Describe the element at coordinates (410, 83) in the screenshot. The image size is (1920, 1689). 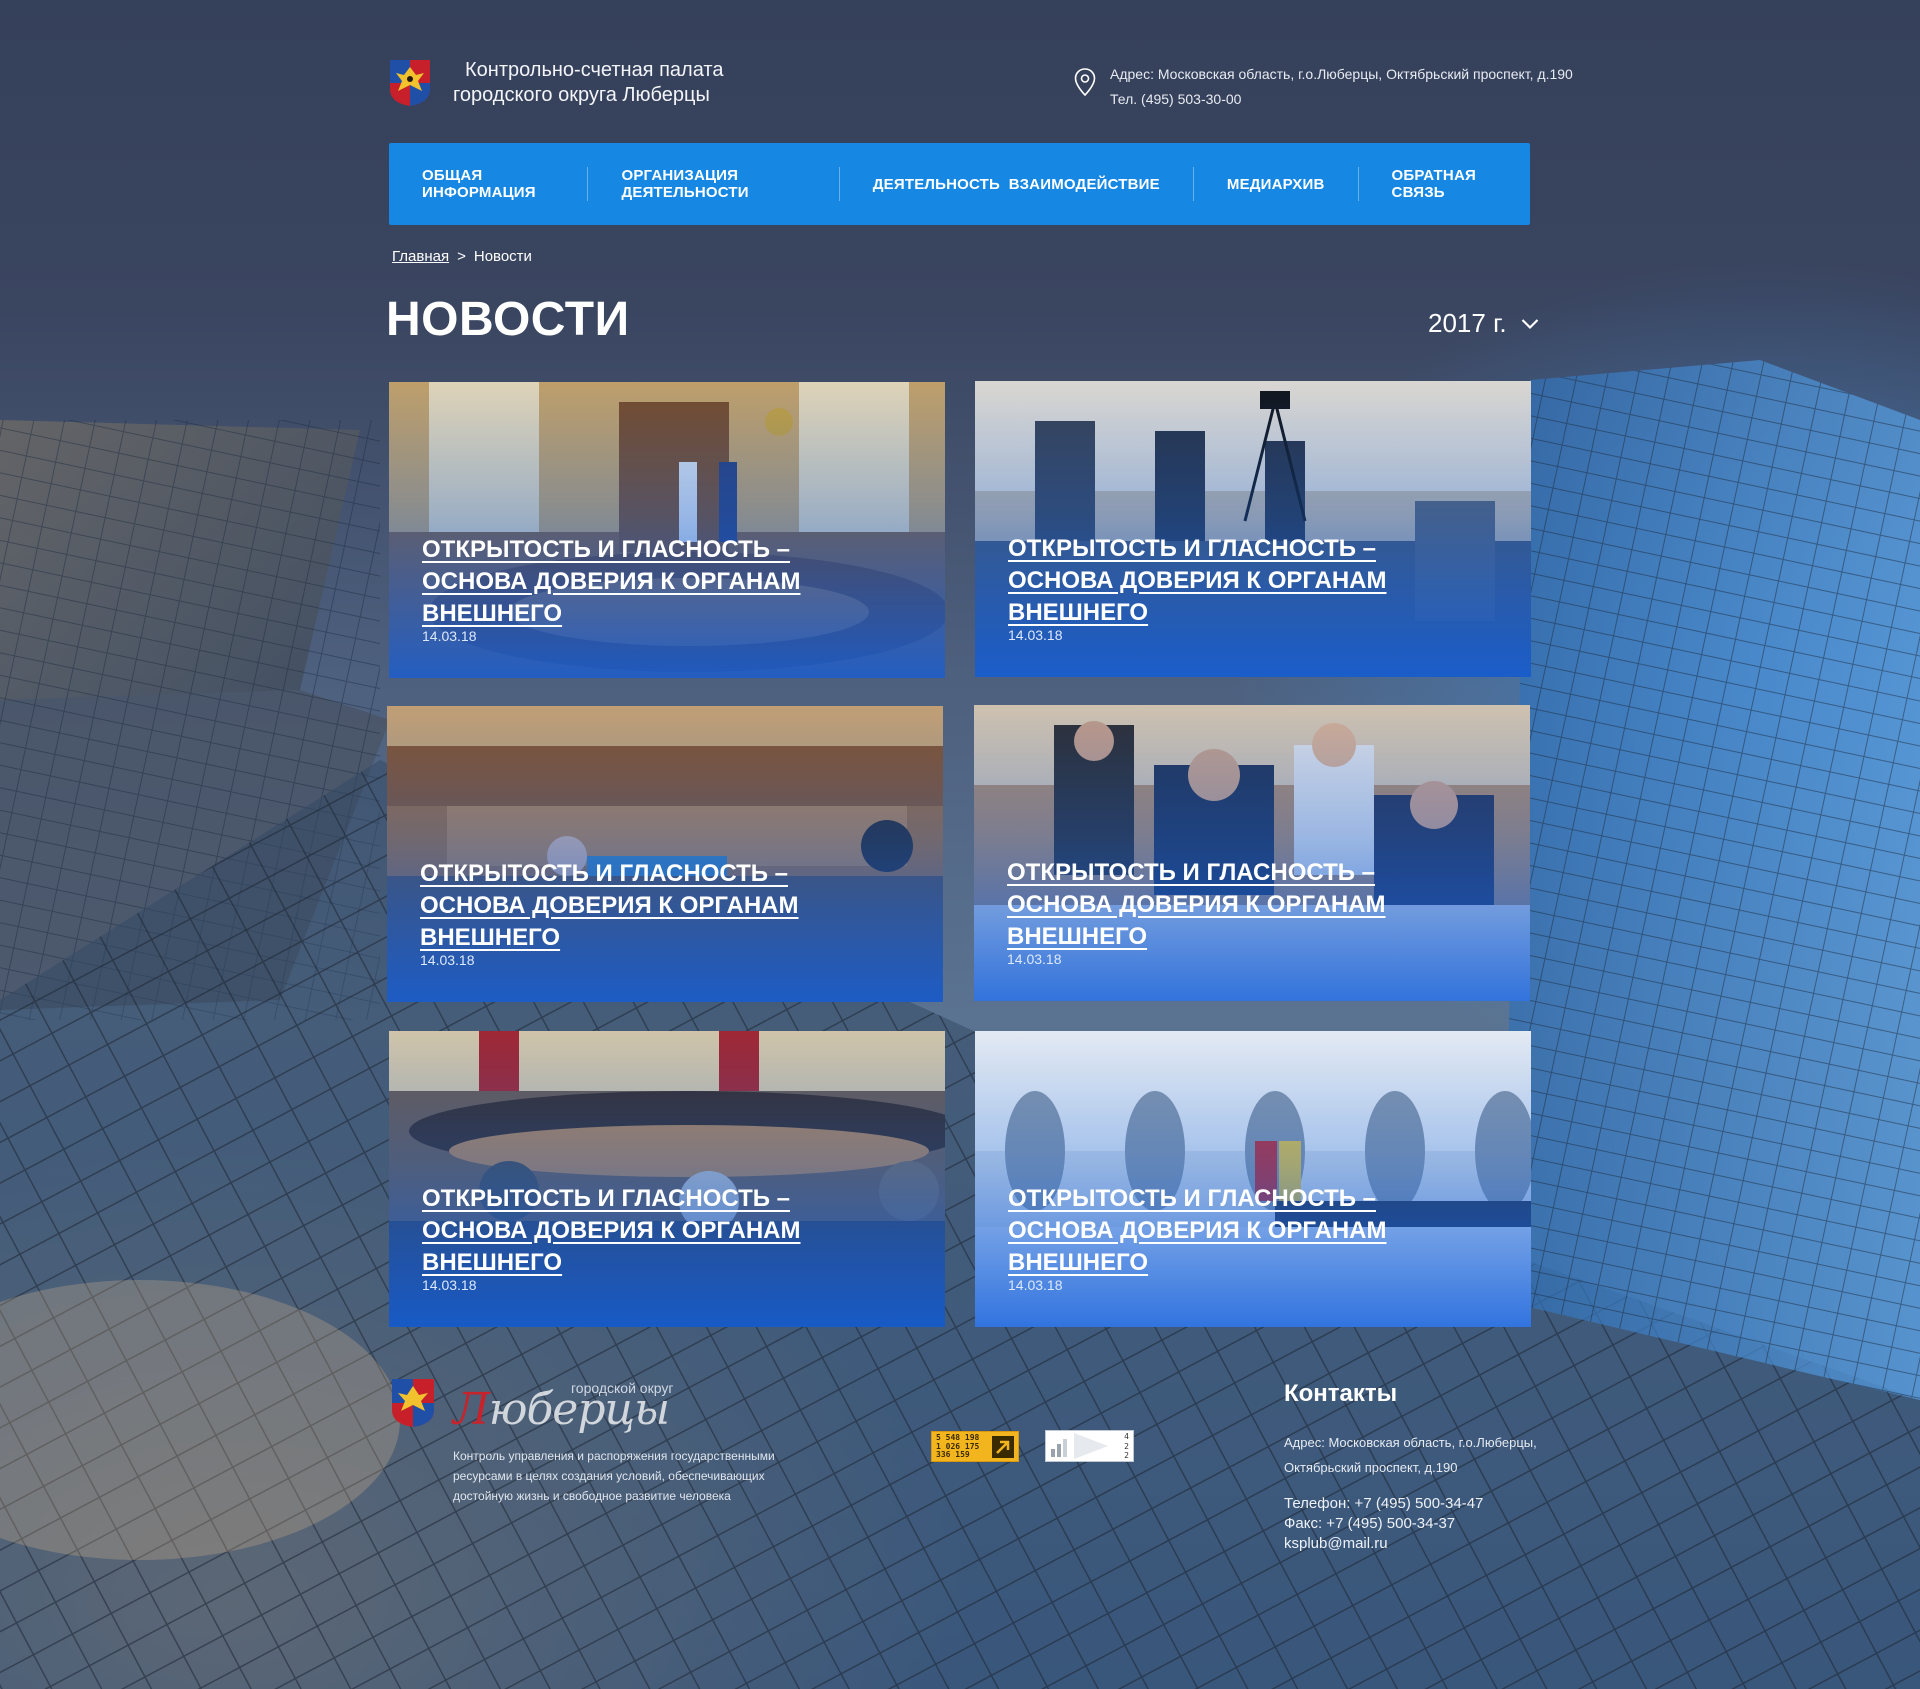
I see `coat-of-arms-icon` at that location.